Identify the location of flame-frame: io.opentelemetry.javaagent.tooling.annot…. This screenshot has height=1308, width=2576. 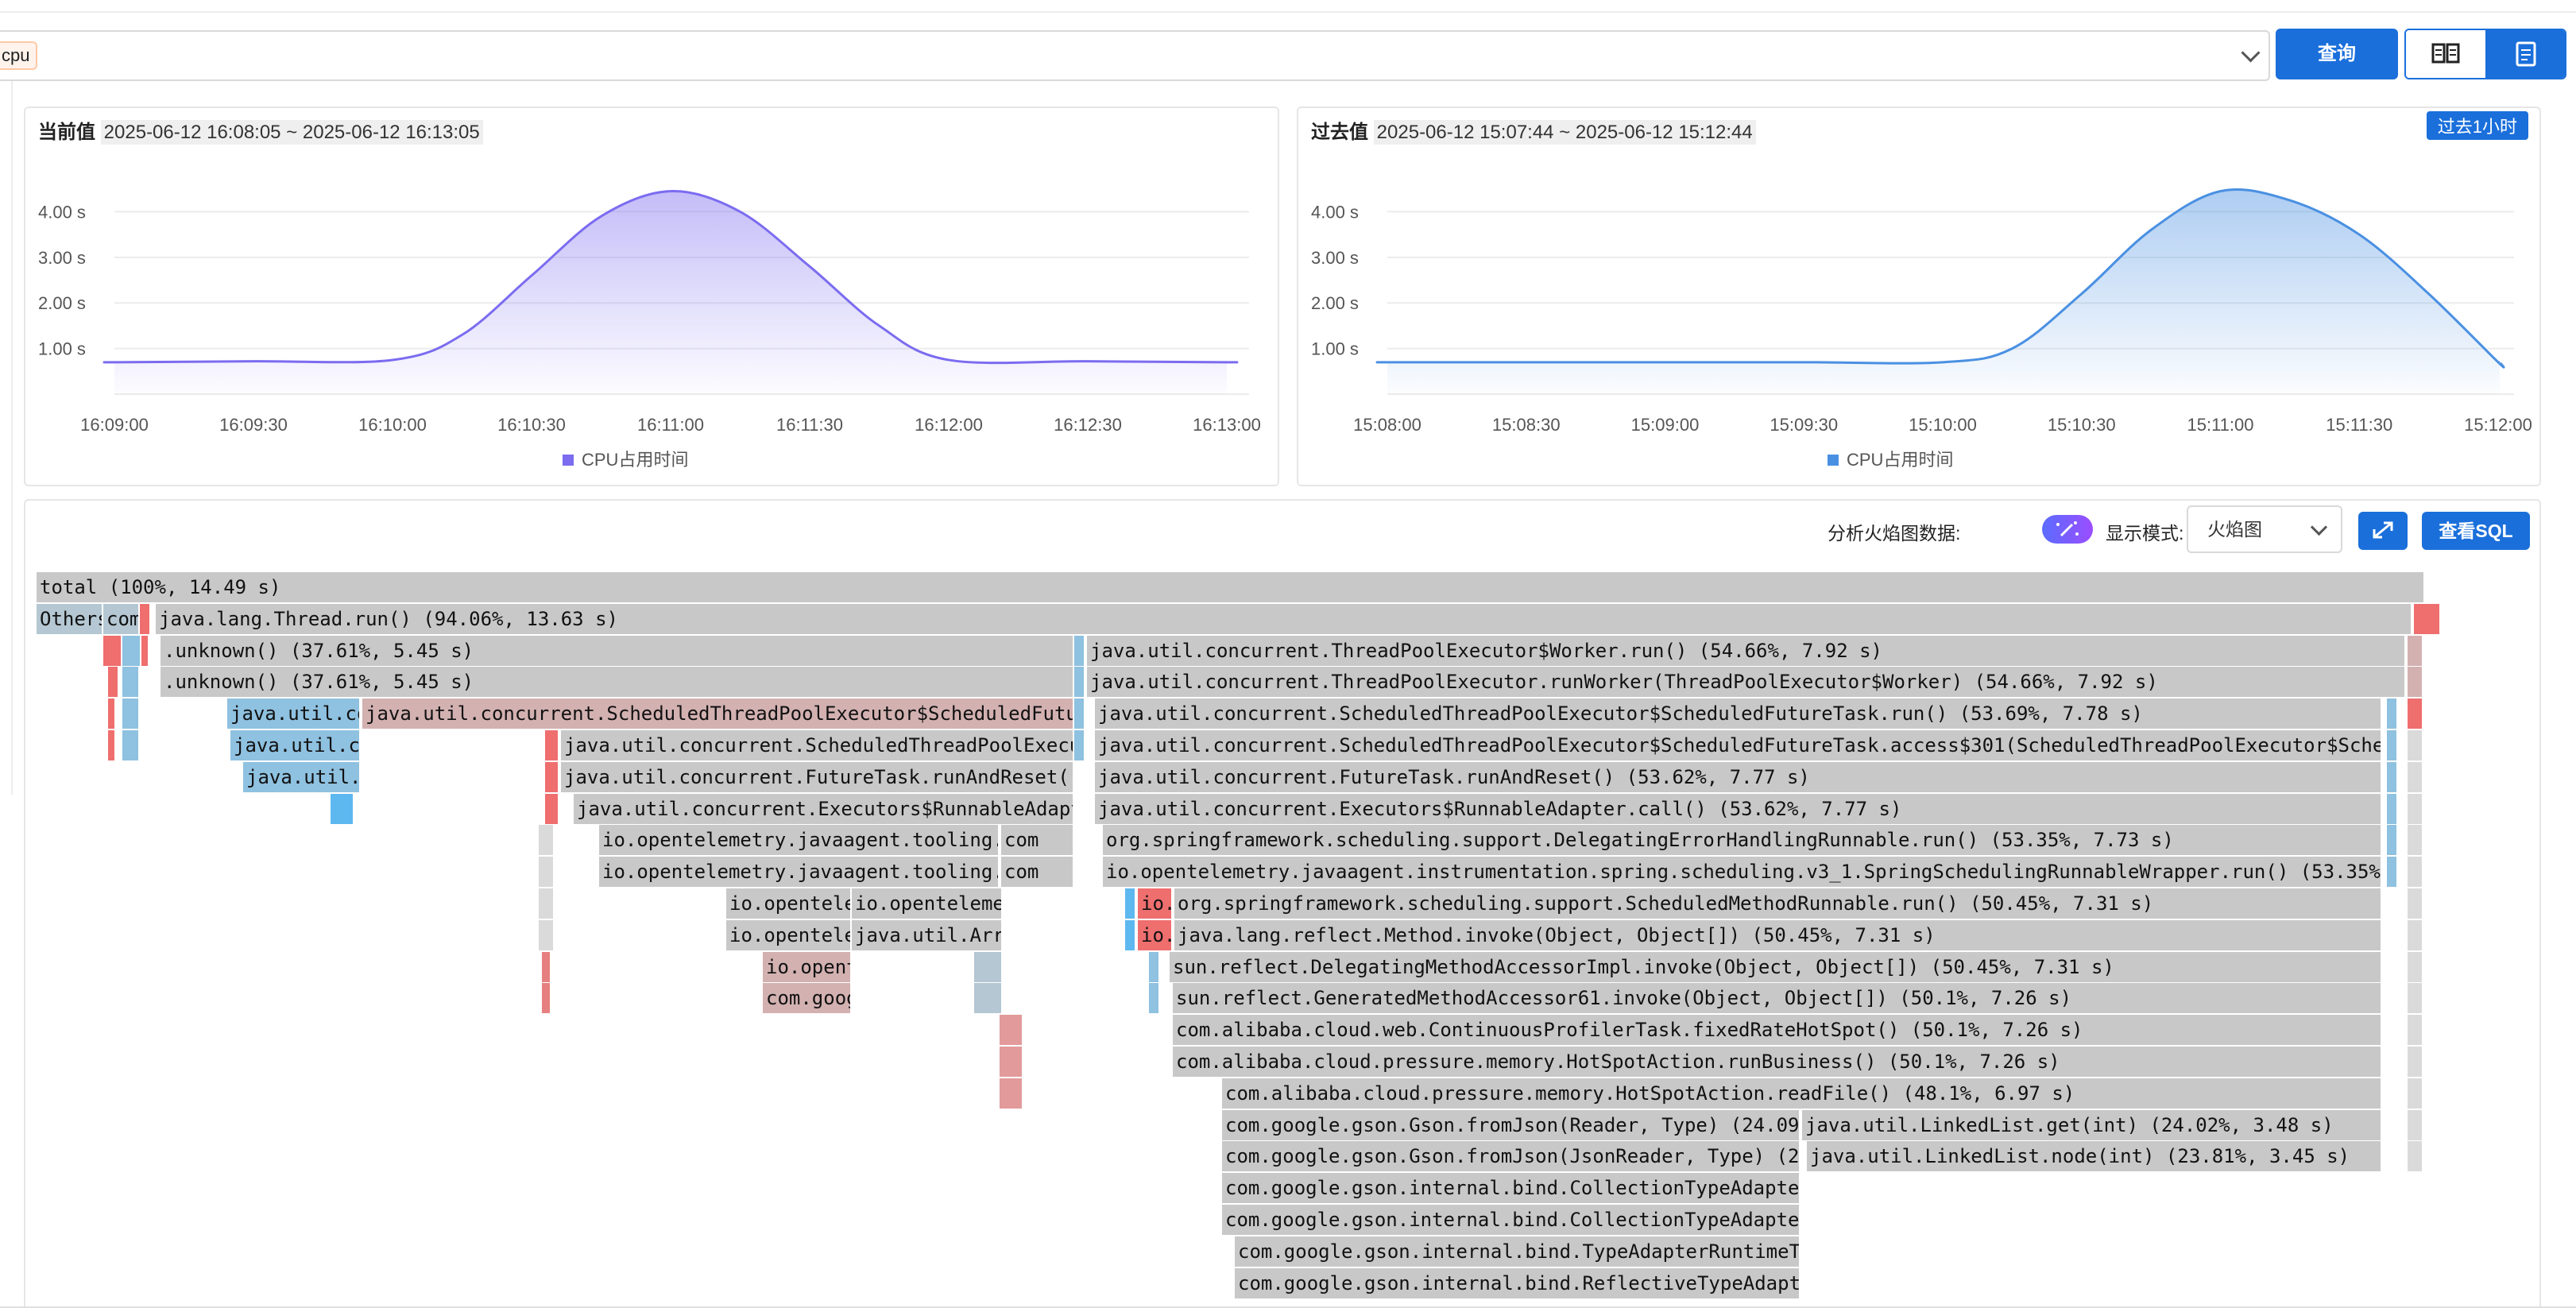
(800, 840).